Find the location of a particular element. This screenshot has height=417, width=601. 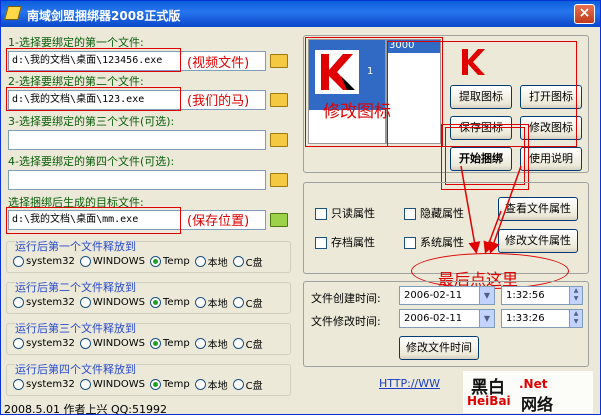

target-browse-icon is located at coordinates (279, 220).